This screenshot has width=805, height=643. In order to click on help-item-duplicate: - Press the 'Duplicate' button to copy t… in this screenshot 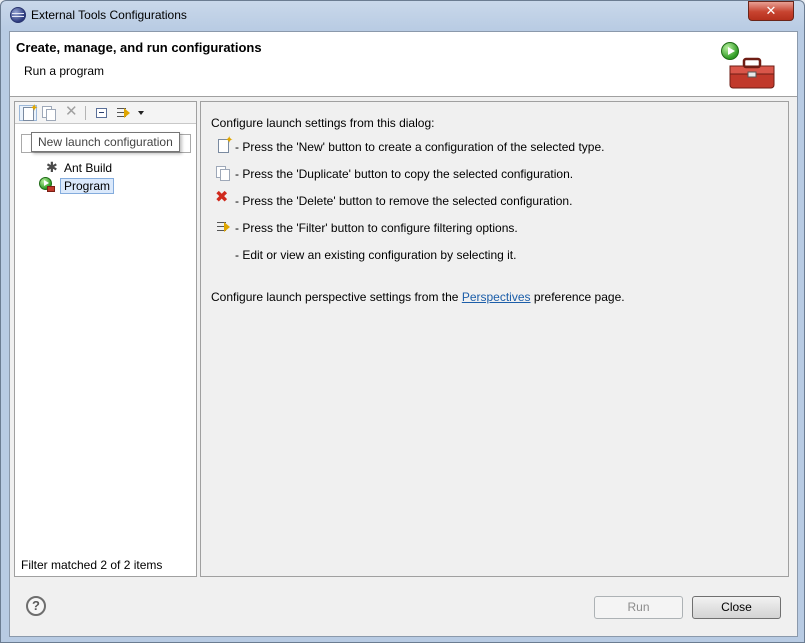, I will do `click(394, 174)`.